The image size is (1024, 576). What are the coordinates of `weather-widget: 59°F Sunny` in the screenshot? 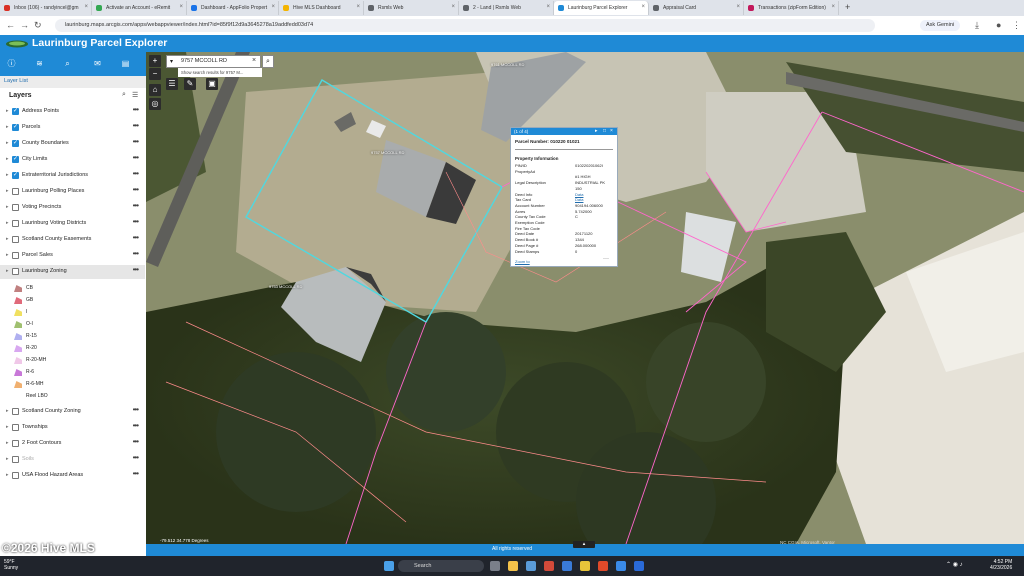 It's located at (11, 565).